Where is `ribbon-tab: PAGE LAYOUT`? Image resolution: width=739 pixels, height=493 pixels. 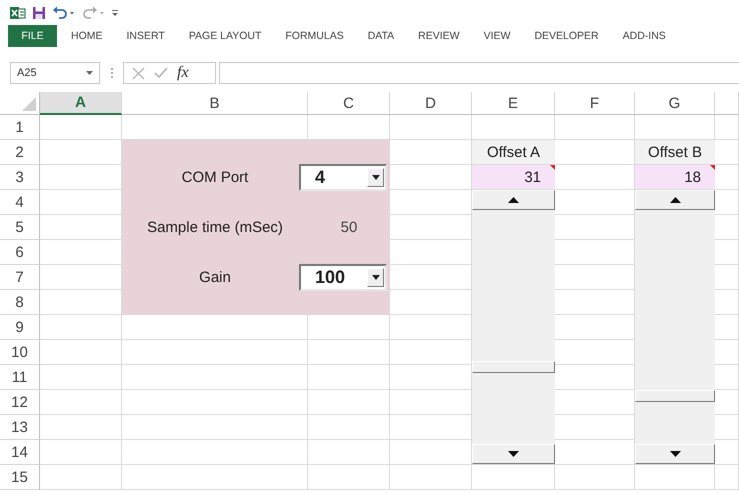
ribbon-tab: PAGE LAYOUT is located at coordinates (225, 36).